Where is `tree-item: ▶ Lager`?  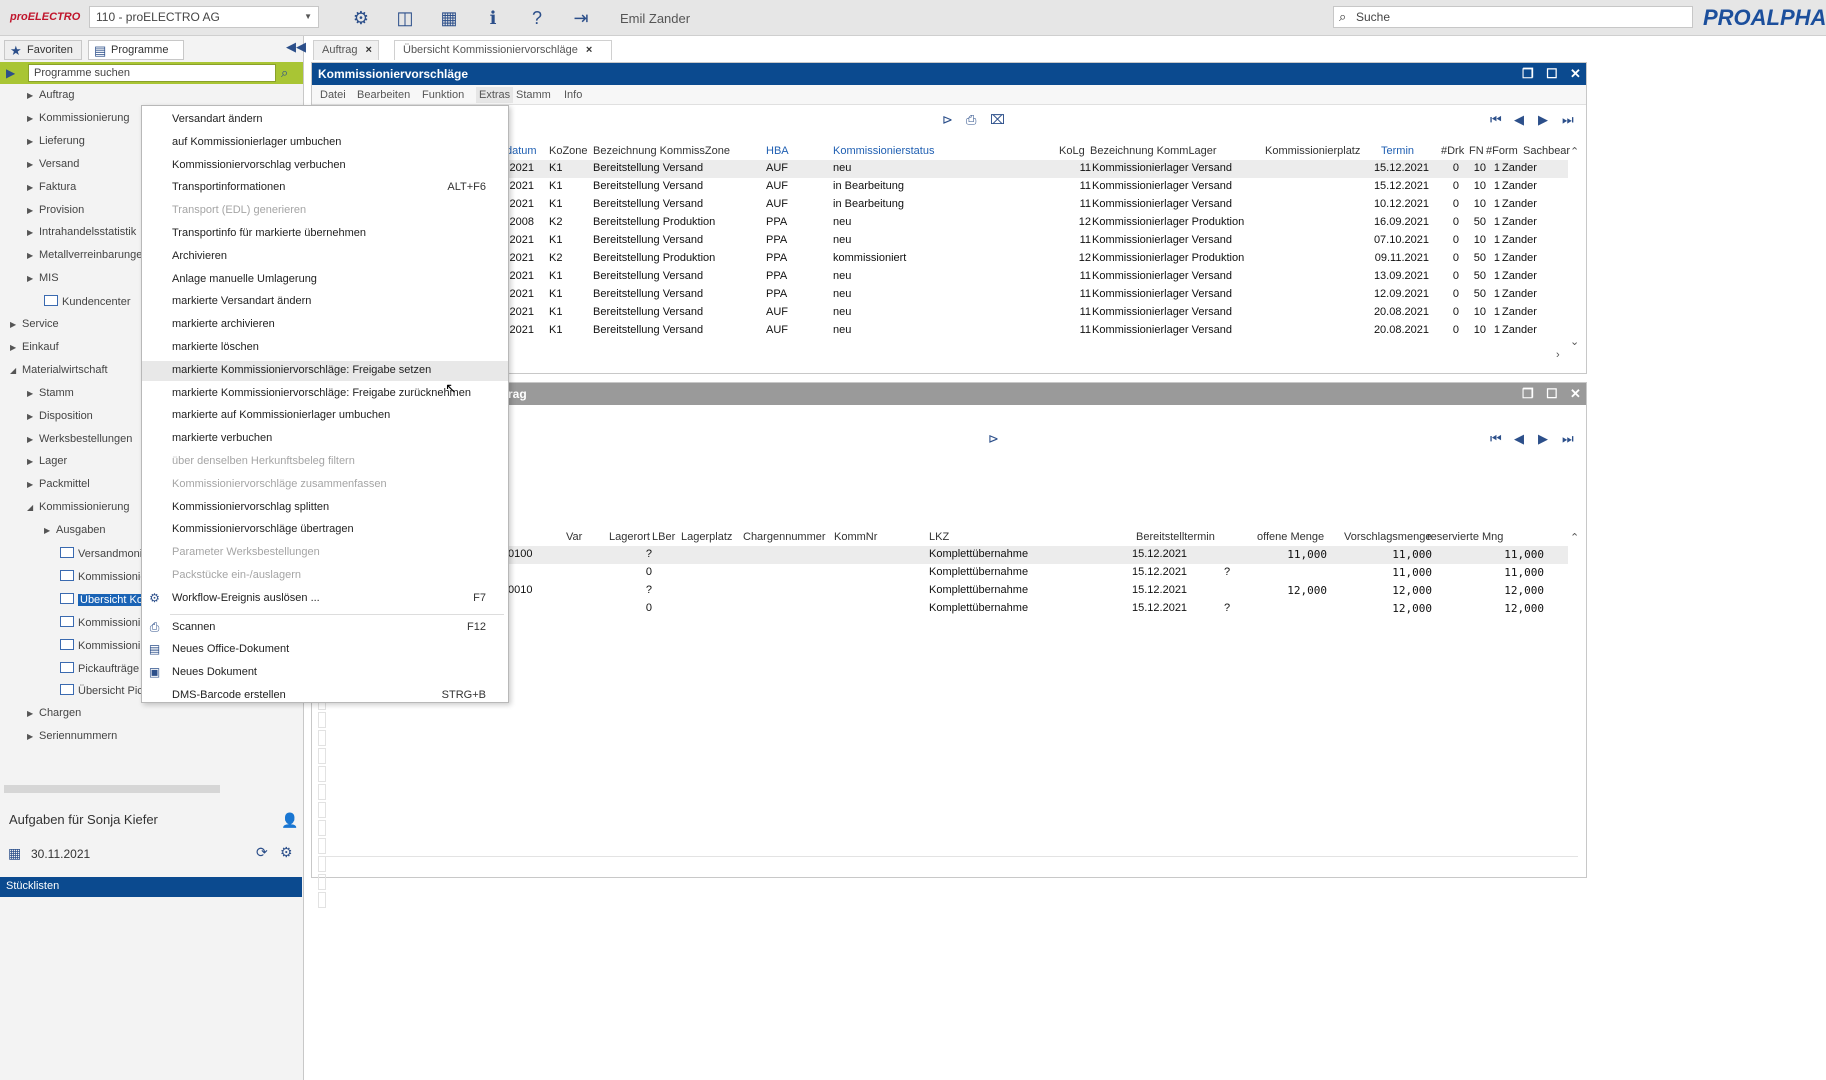
tree-item: ▶ Lager is located at coordinates (47, 464).